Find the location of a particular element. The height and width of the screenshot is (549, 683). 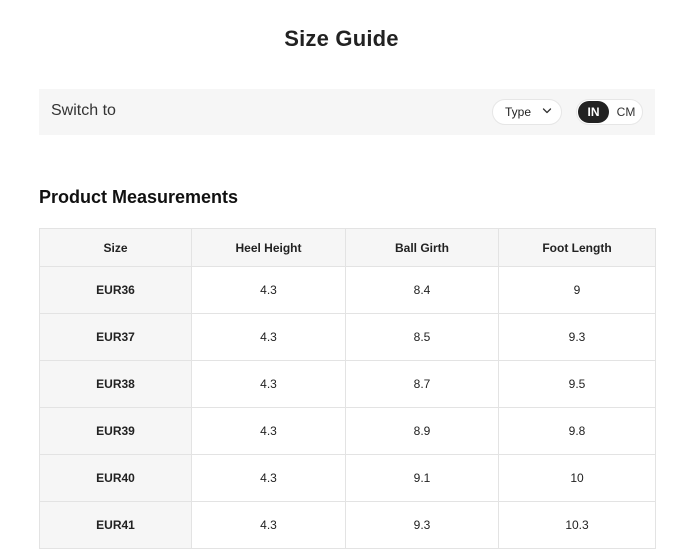

table-header-row: Size Heel Height Ball Girth Foot Length is located at coordinates (347, 247).